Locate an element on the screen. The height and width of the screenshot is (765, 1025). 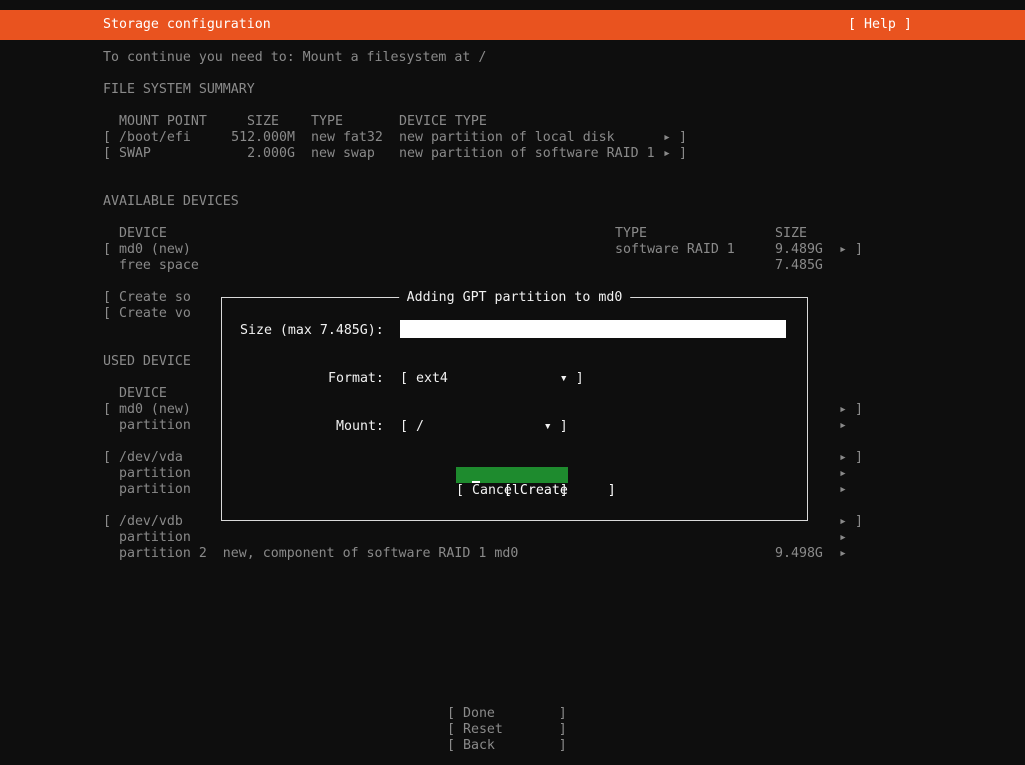
create-software-raid-action: [ Create so is located at coordinates (147, 298).